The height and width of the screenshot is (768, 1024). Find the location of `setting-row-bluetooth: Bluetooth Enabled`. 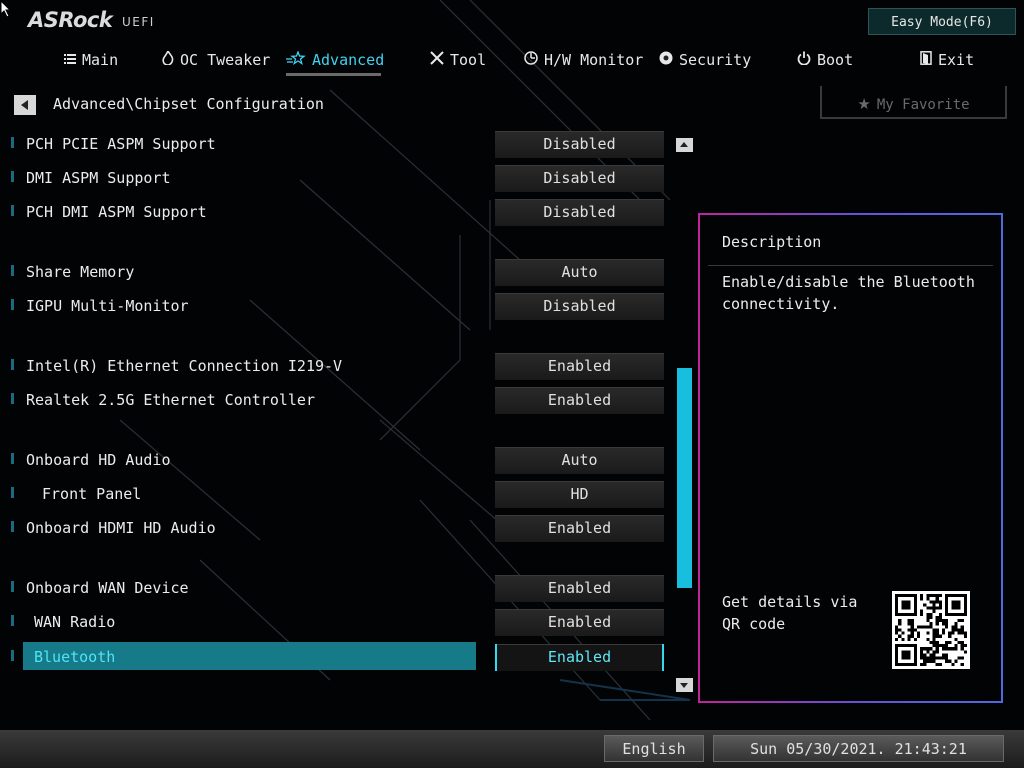

setting-row-bluetooth: Bluetooth Enabled is located at coordinates (335, 657).